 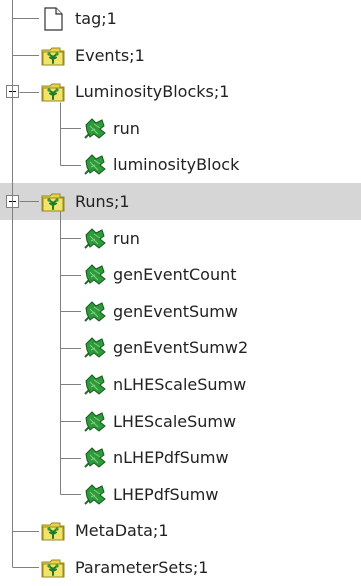 What do you see at coordinates (53, 19) in the screenshot?
I see `file-icon` at bounding box center [53, 19].